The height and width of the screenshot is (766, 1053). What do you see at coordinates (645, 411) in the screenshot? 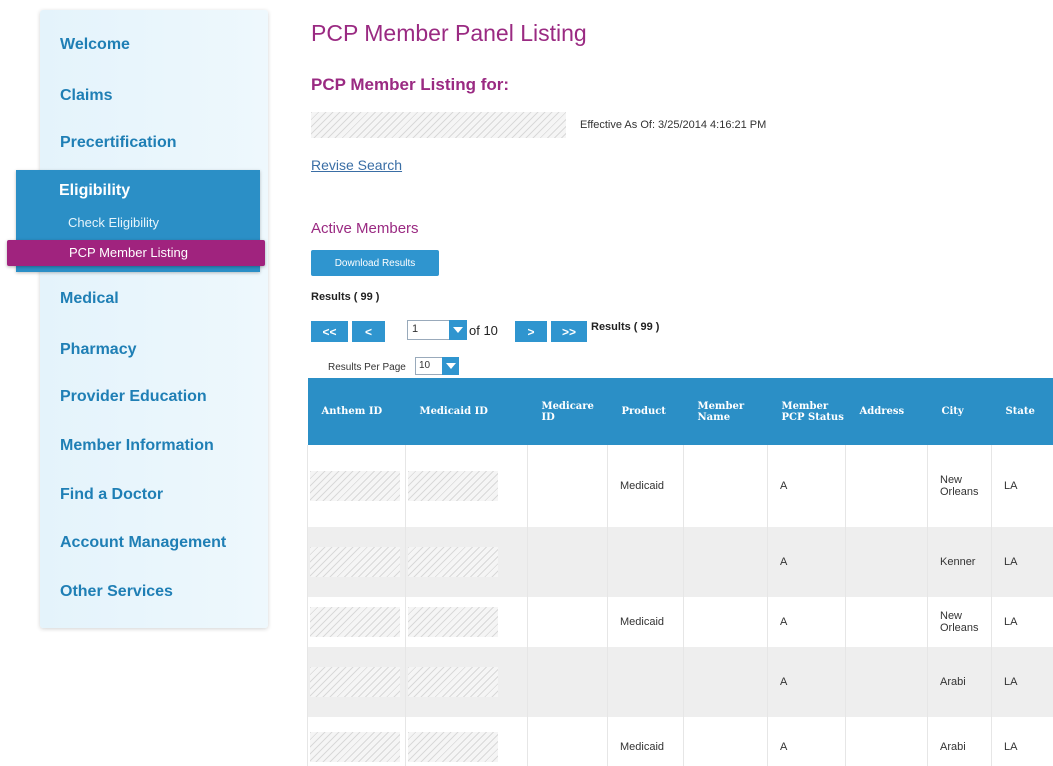
I see `column-header-product: Product` at bounding box center [645, 411].